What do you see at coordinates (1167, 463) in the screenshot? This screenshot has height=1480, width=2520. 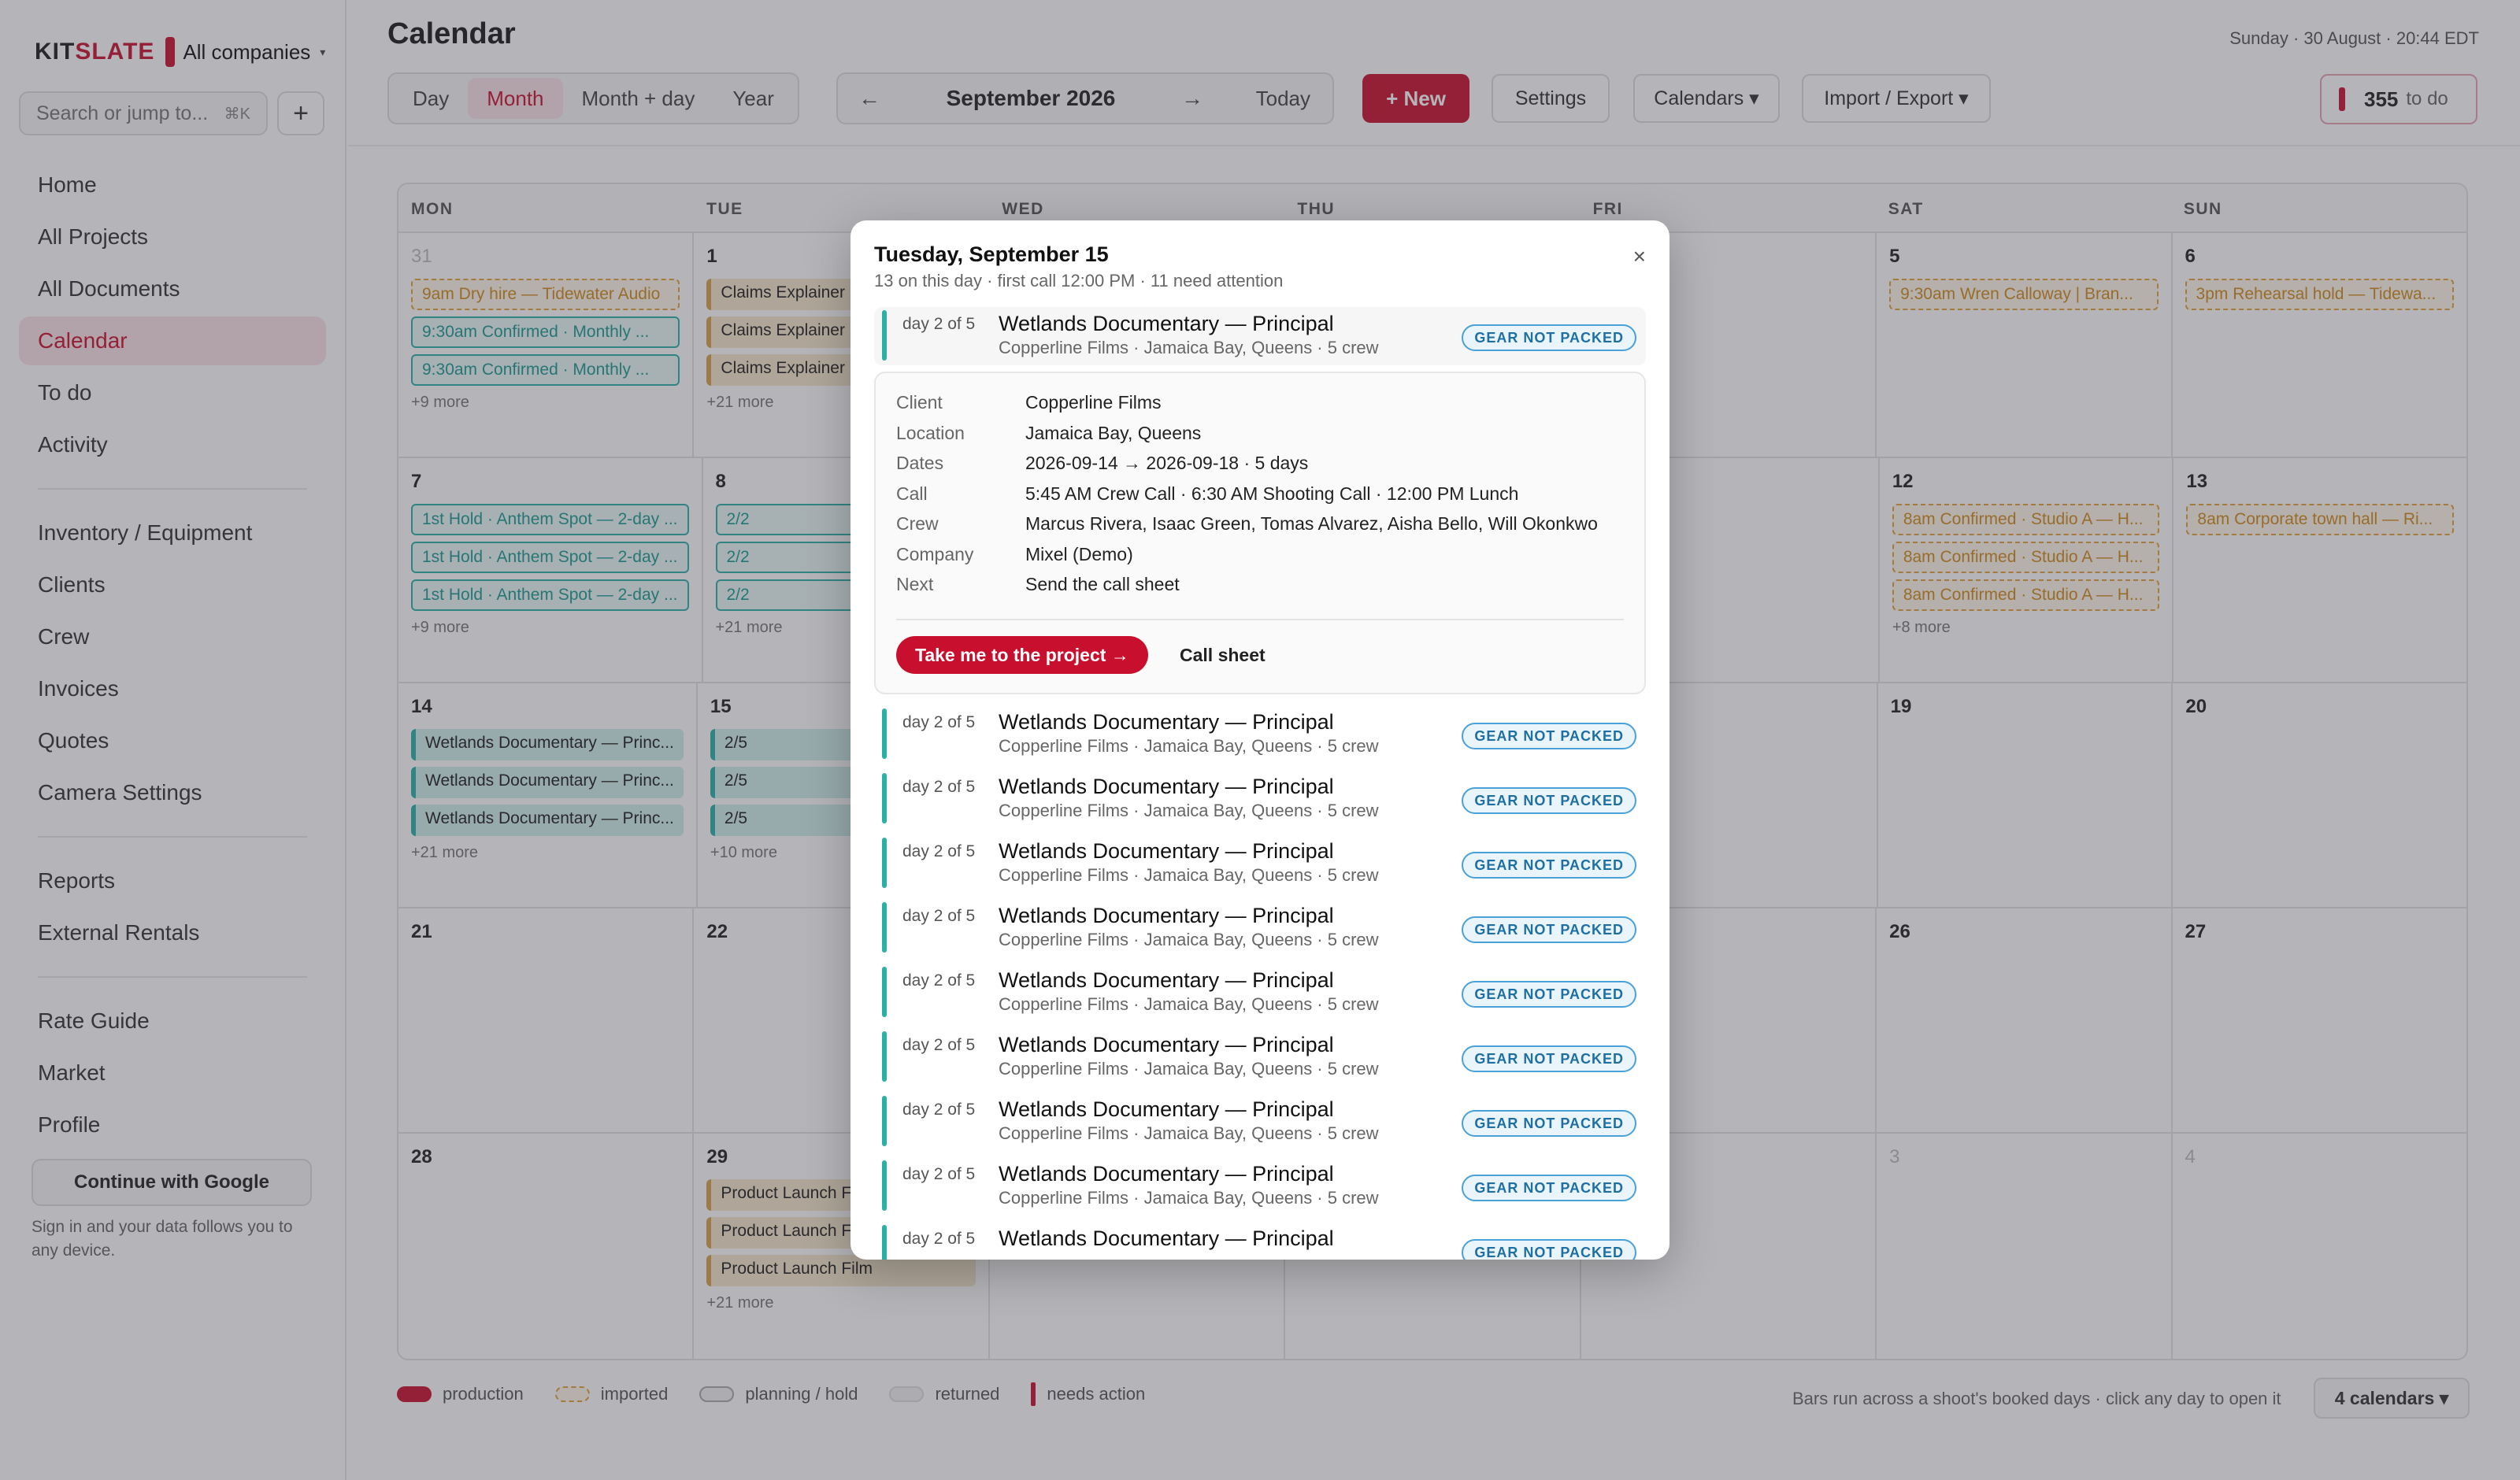 I see `detail-value: 2026-09-14 → 2026-09-18 · 5 days` at bounding box center [1167, 463].